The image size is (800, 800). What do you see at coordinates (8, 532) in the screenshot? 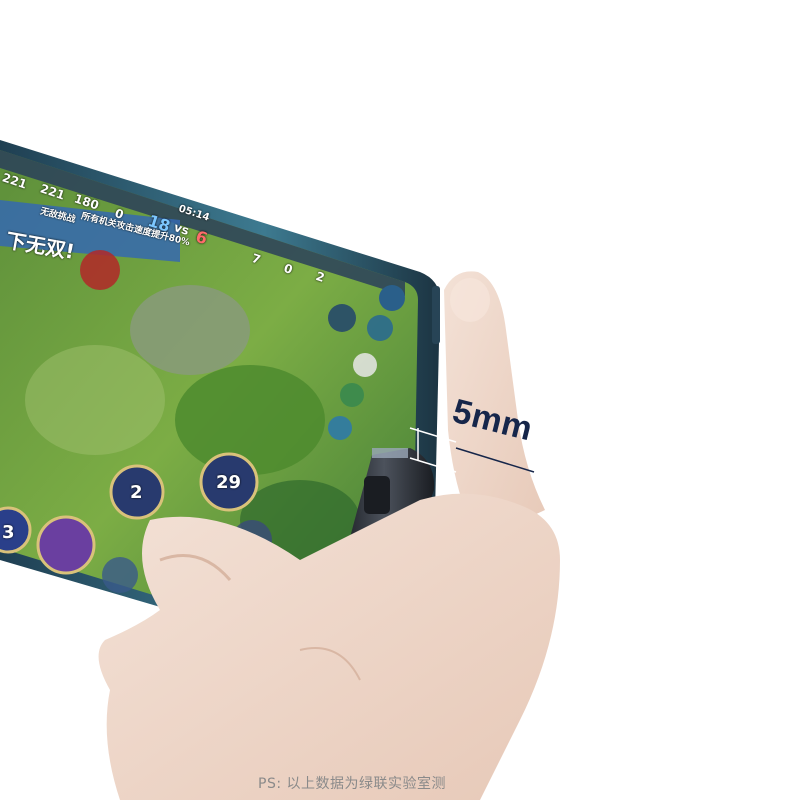
I see `skill-level-3: 3` at bounding box center [8, 532].